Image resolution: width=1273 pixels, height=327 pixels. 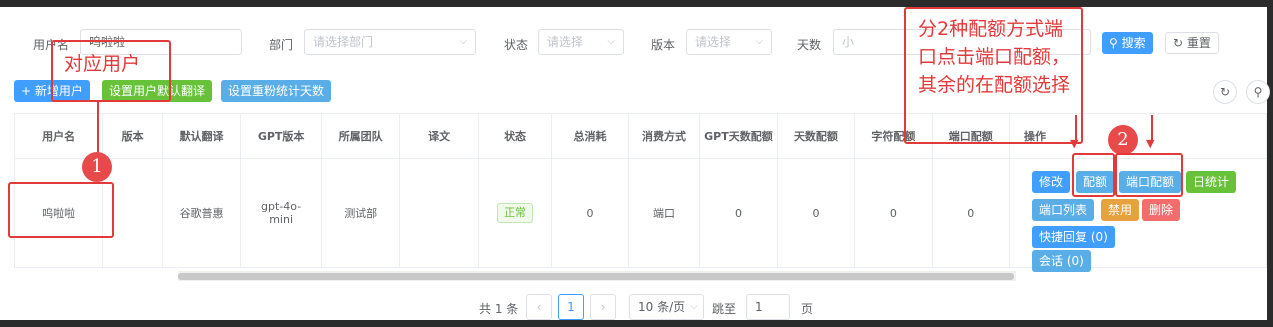 What do you see at coordinates (1051, 182) in the screenshot?
I see `edit-button: 修改` at bounding box center [1051, 182].